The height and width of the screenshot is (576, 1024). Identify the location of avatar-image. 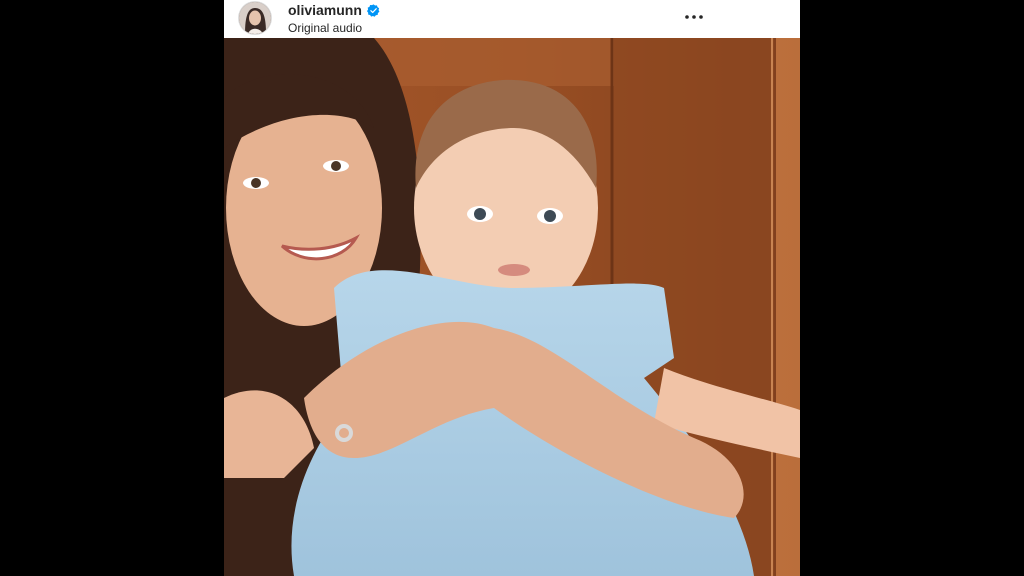
(255, 18).